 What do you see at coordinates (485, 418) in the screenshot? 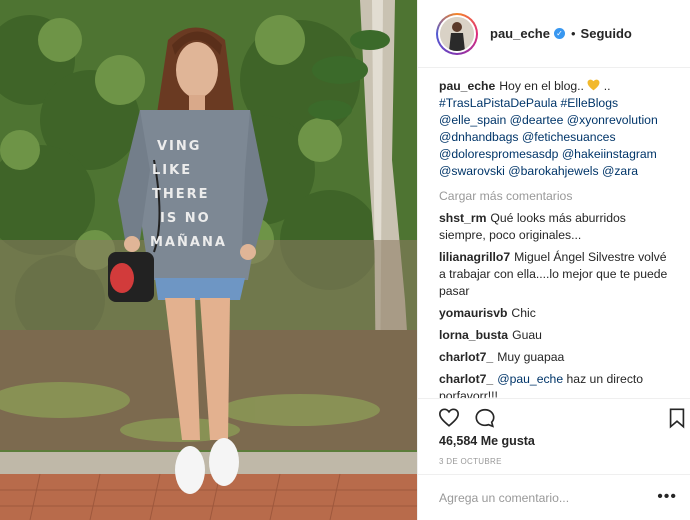
I see `speech-bubble-icon` at bounding box center [485, 418].